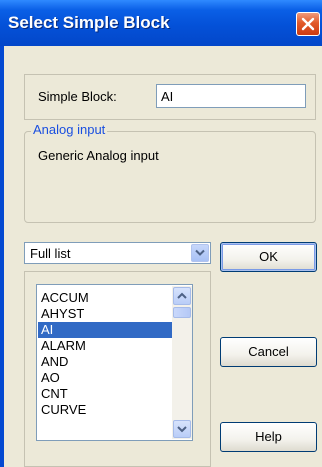  Describe the element at coordinates (105, 346) in the screenshot. I see `list-item: ALARM` at that location.